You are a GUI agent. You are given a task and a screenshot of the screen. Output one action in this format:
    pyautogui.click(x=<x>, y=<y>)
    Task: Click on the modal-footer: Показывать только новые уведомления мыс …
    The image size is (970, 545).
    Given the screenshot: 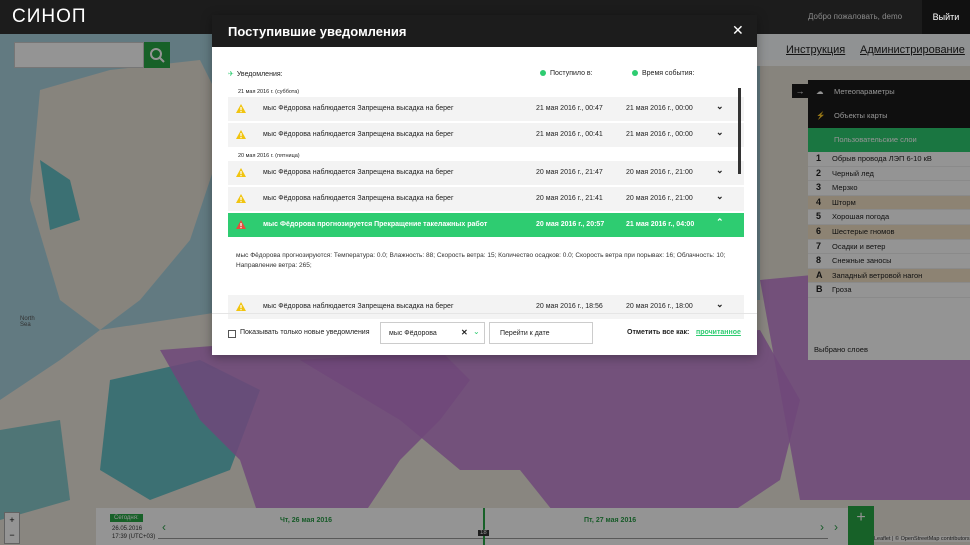 What is the action you would take?
    pyautogui.click(x=484, y=334)
    